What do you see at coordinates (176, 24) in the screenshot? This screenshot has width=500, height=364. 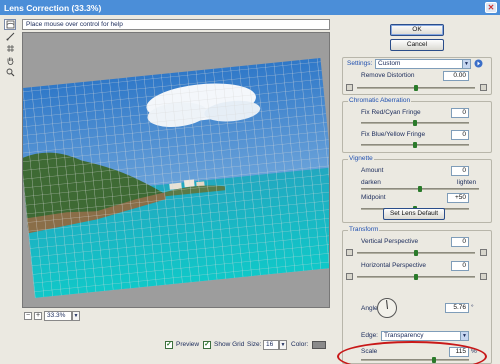 I see `help-bar: Place mouse over control for help` at bounding box center [176, 24].